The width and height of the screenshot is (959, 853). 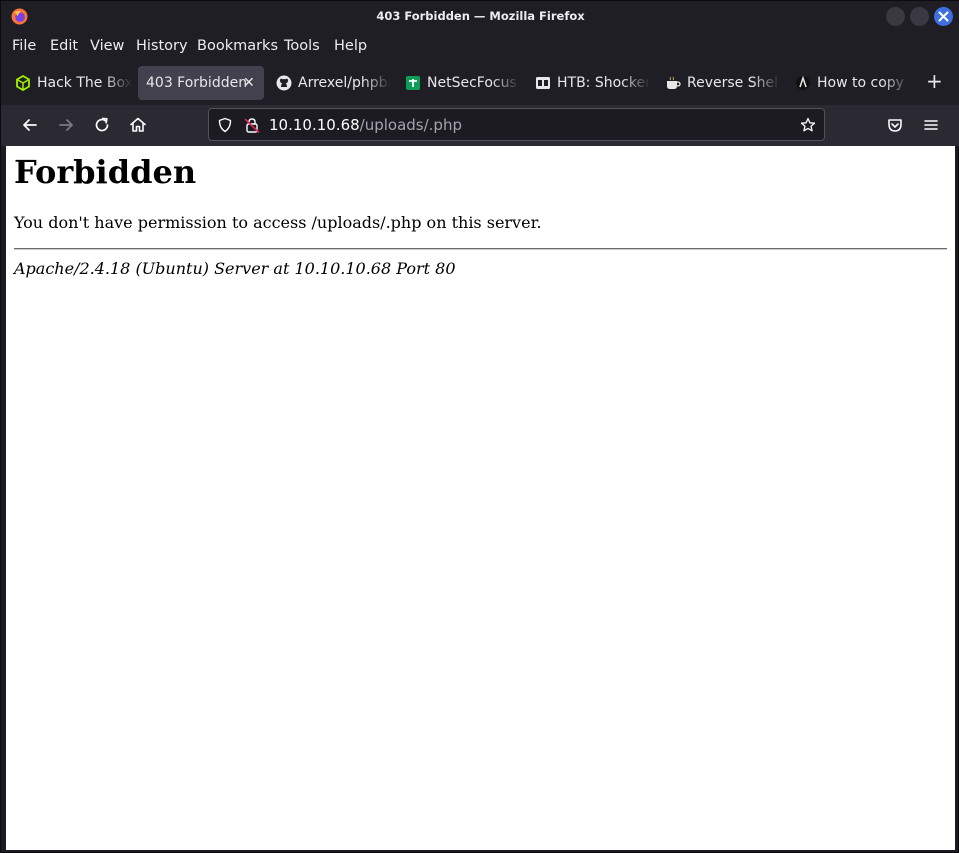 I want to click on url-host: 10.10.10.68, so click(x=314, y=125).